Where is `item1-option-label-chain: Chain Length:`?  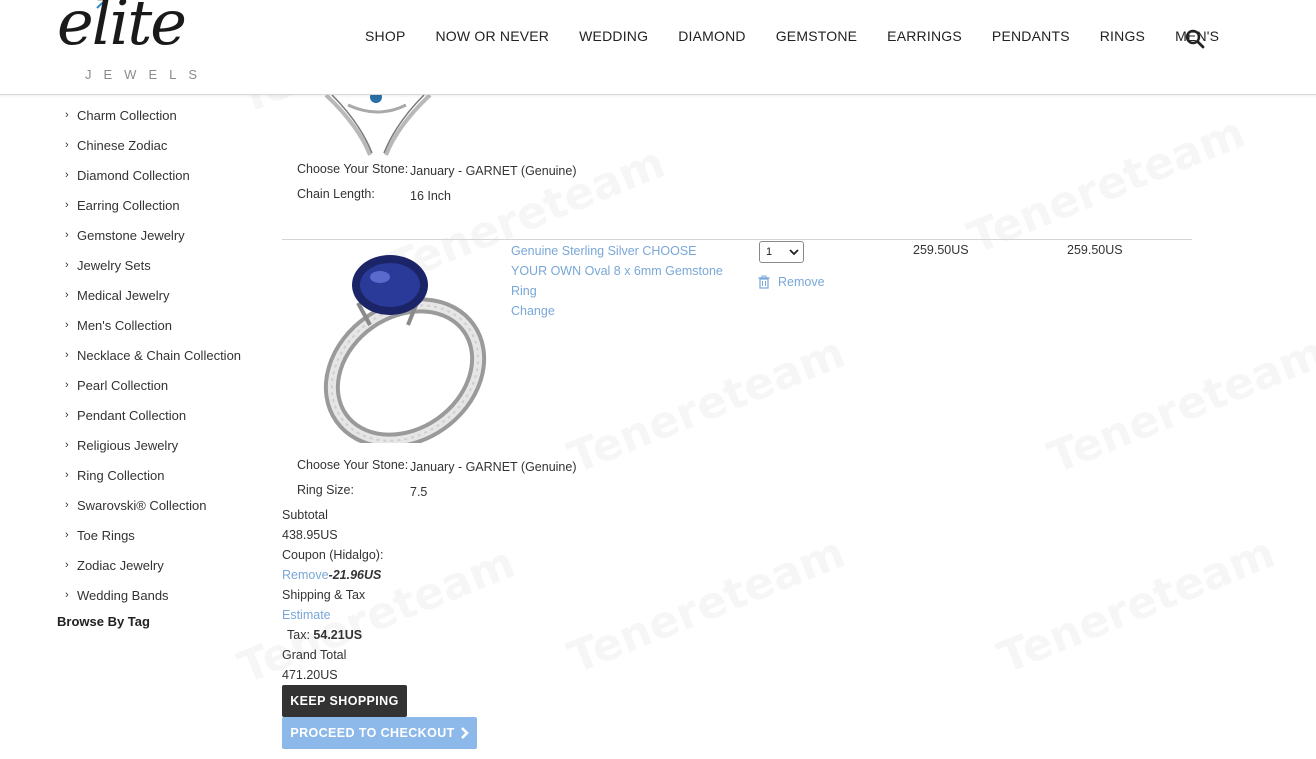
item1-option-label-chain: Chain Length: is located at coordinates (336, 194).